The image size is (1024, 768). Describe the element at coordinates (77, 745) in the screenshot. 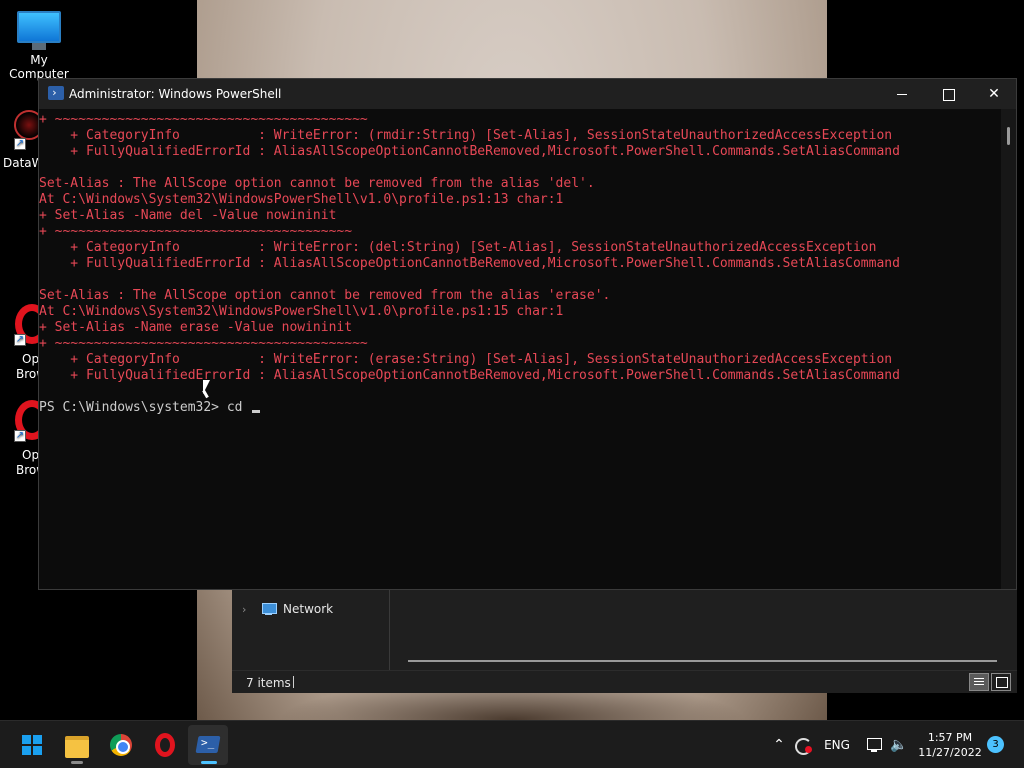

I see `taskbar-file-explorer` at that location.